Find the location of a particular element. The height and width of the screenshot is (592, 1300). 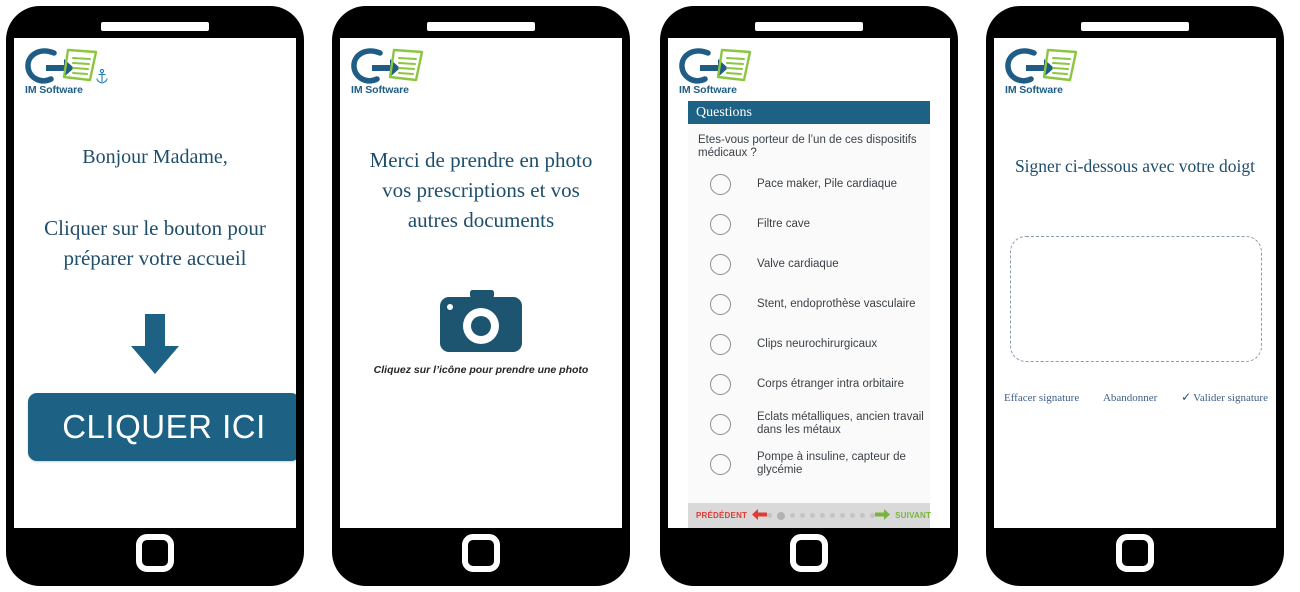

option-label: Pompe à insuline, capteur de glycémie is located at coordinates (831, 463).